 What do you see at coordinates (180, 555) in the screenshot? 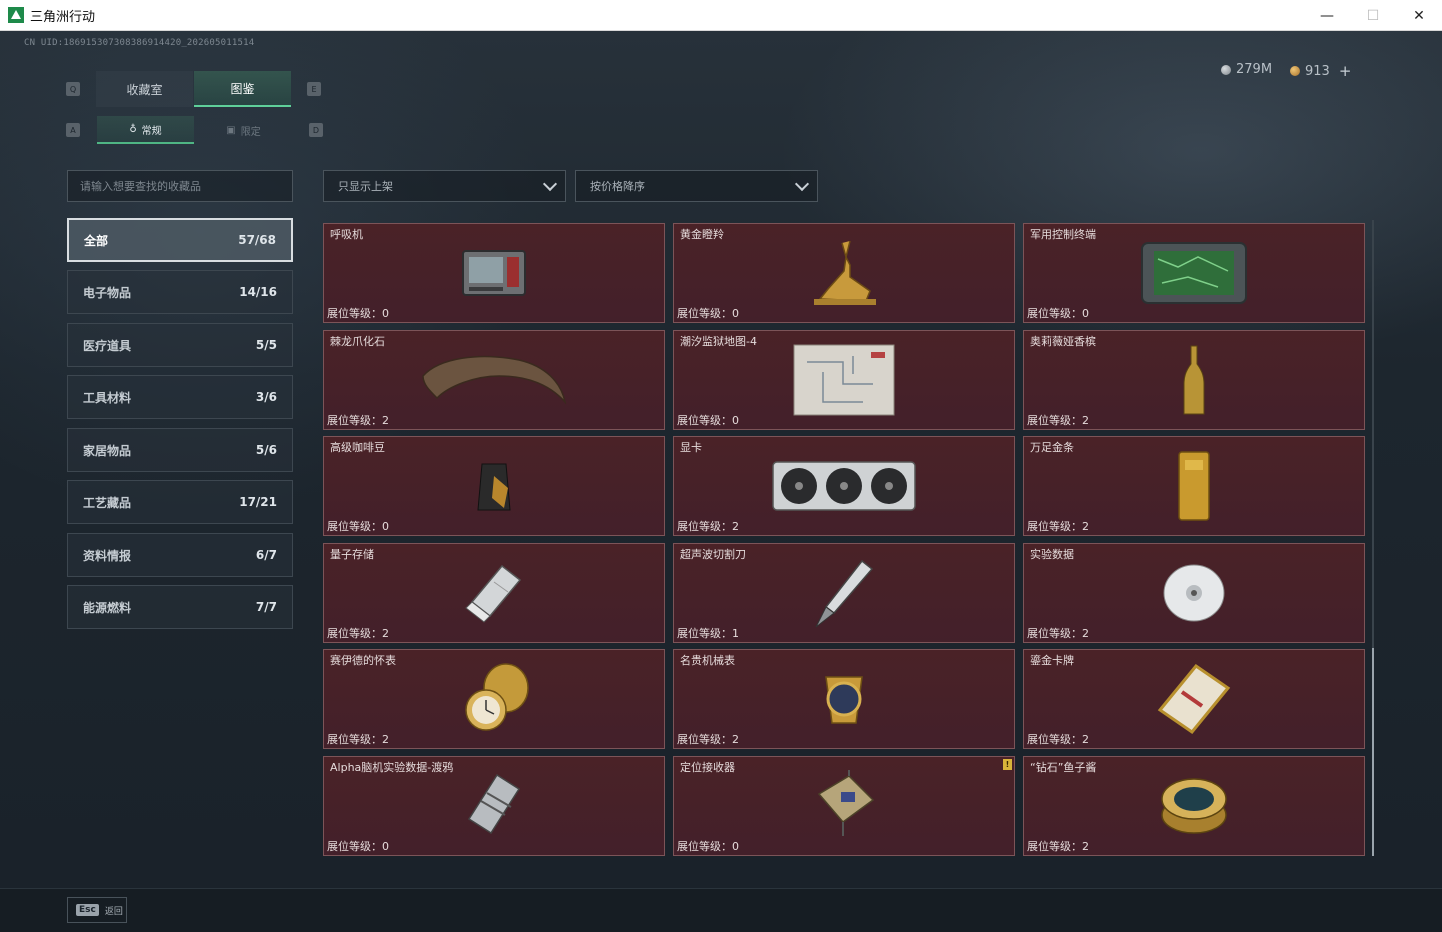
I see `category-intel: 资料情报 6/7` at bounding box center [180, 555].